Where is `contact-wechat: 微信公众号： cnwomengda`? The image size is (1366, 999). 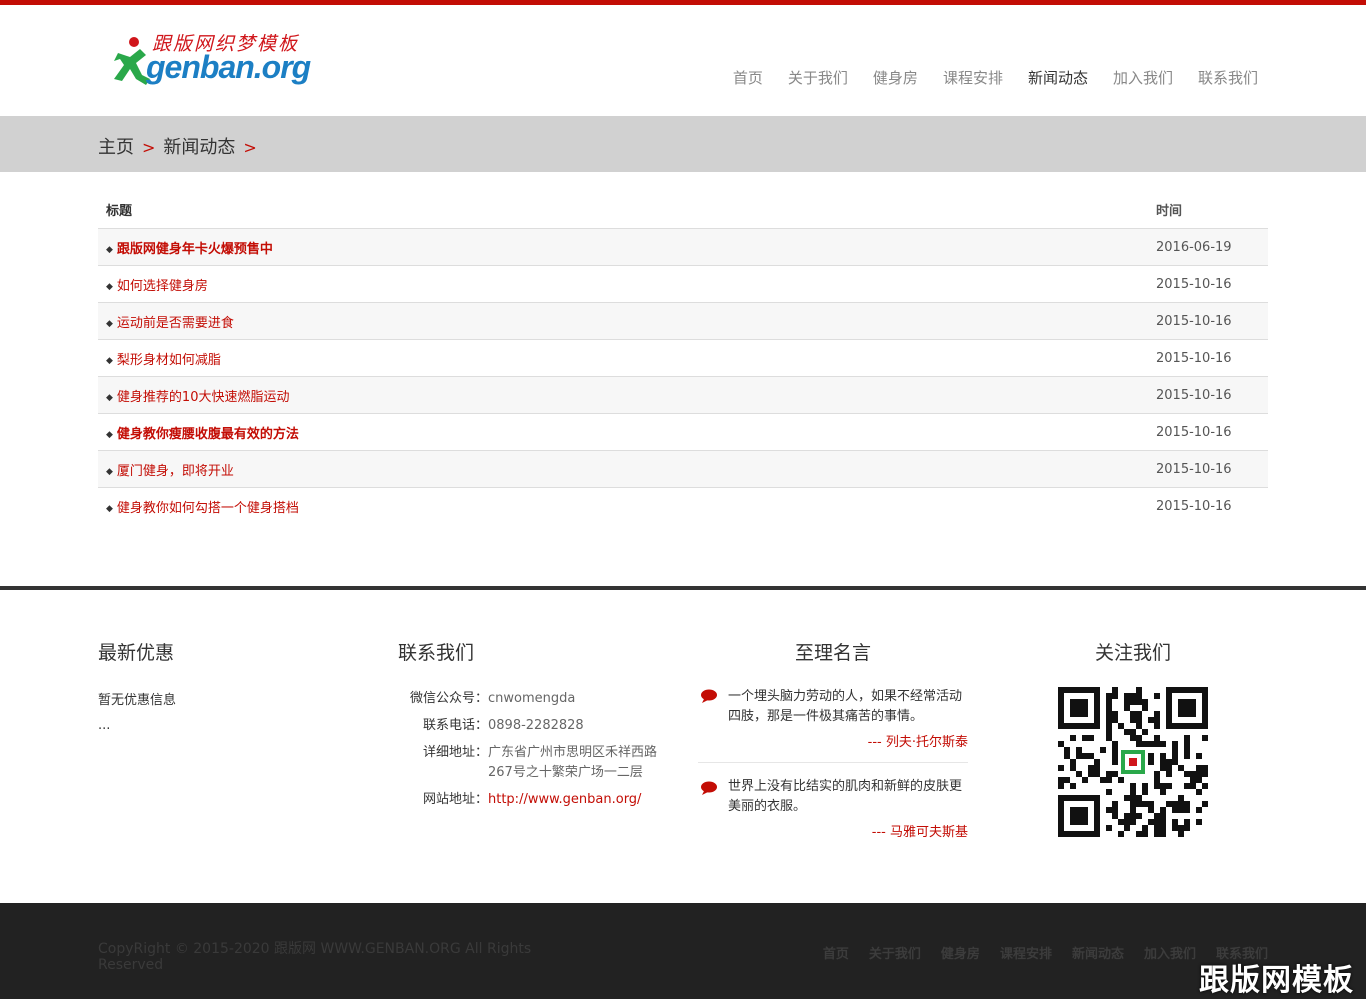 contact-wechat: 微信公众号： cnwomengda is located at coordinates (543, 699).